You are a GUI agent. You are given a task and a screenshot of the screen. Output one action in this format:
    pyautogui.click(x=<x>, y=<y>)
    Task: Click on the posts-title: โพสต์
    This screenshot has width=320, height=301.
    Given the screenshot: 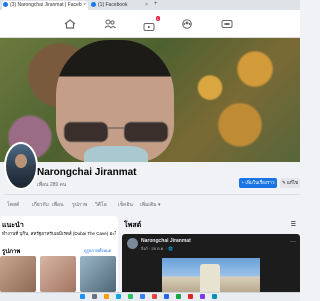 What is the action you would take?
    pyautogui.click(x=133, y=225)
    